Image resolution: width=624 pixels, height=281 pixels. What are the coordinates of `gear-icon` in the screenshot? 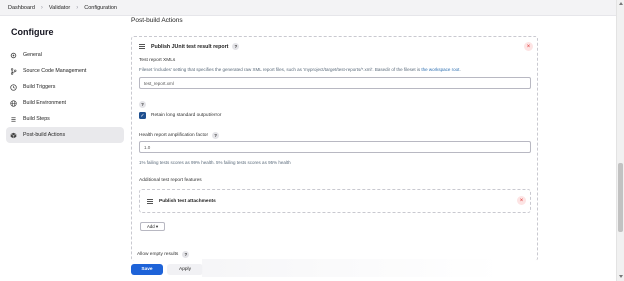 It's located at (13, 55).